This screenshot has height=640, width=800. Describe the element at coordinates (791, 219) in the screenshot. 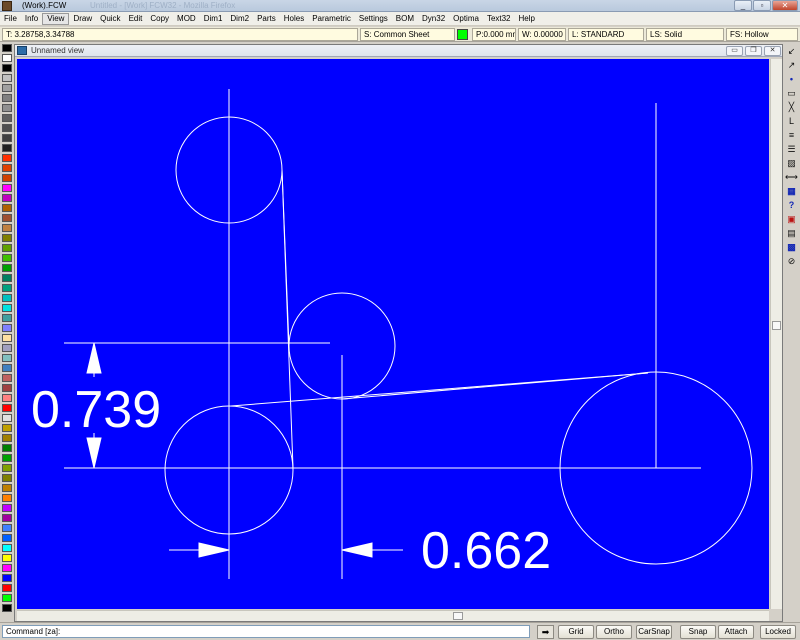

I see `stop-icon: ▣` at that location.